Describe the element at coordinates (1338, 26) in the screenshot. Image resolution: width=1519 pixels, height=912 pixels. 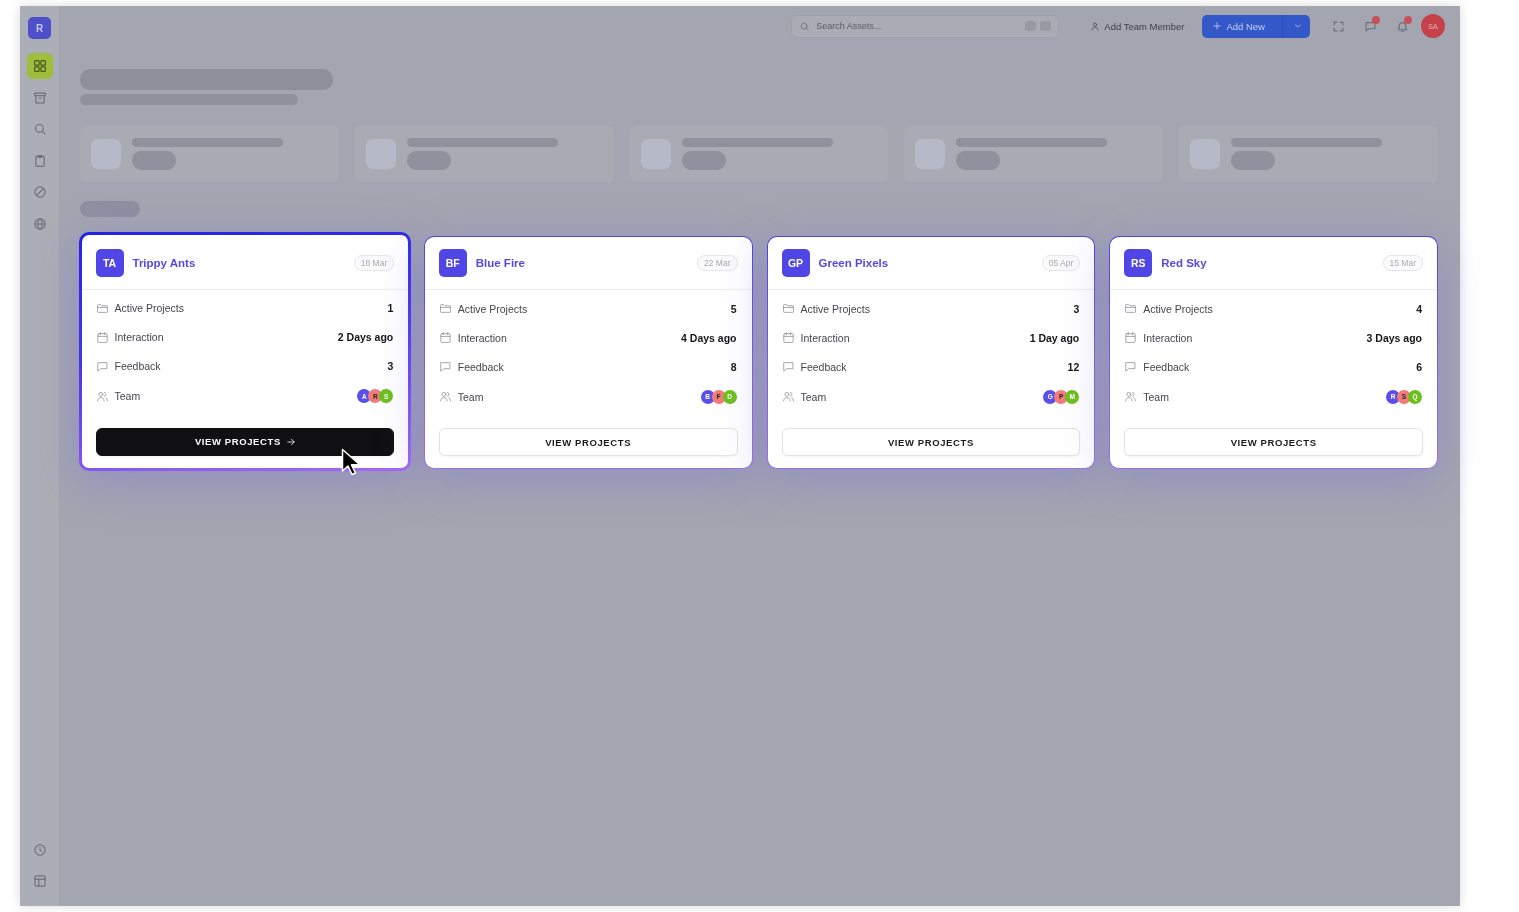
I see `expand-icon` at that location.